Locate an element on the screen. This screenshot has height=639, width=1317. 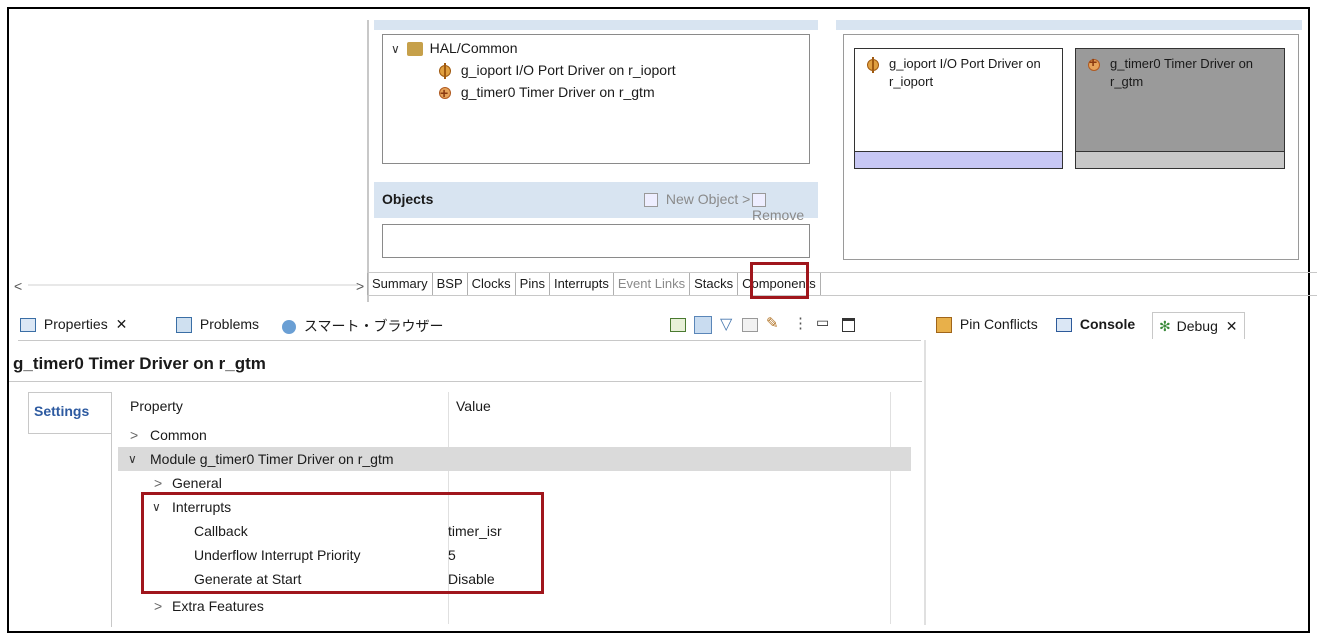
horizontal-scrollbar is located at coordinates (193, 285).